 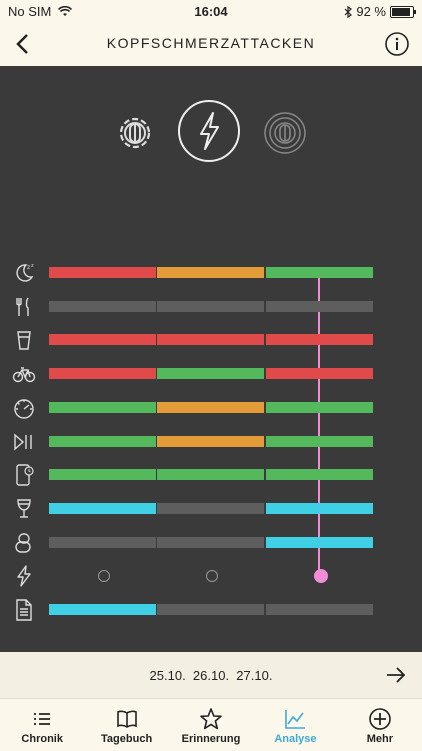 What do you see at coordinates (371, 11) in the screenshot?
I see `battery-percent: 92 %` at bounding box center [371, 11].